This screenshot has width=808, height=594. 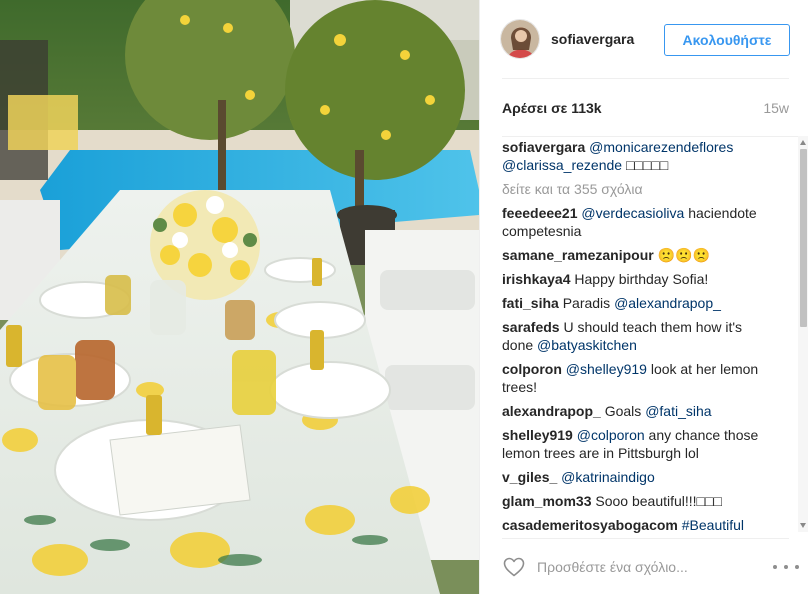 What do you see at coordinates (647, 566) in the screenshot?
I see `add-comment-input` at bounding box center [647, 566].